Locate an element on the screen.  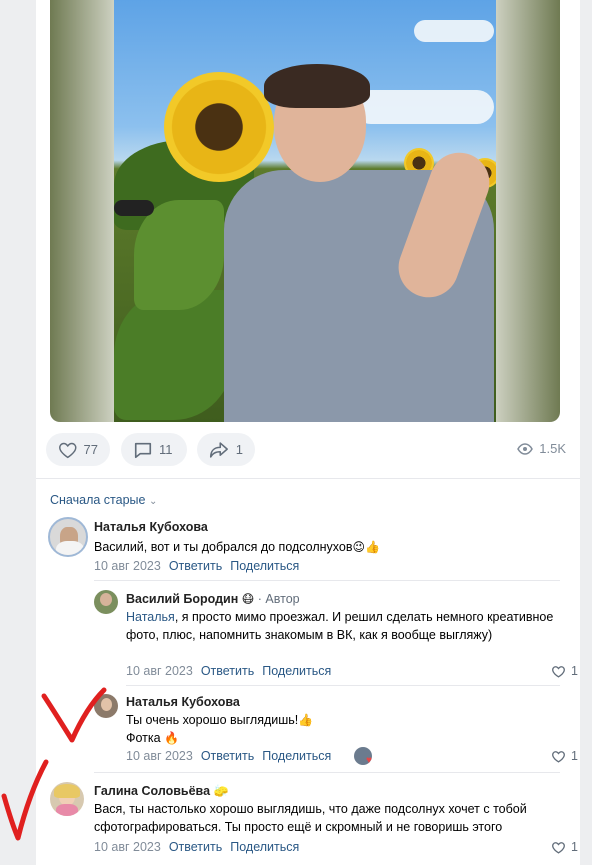
comment-text: Ты очень хорошо выглядишь!👍 Фотка 🔥 is located at coordinates (220, 729).